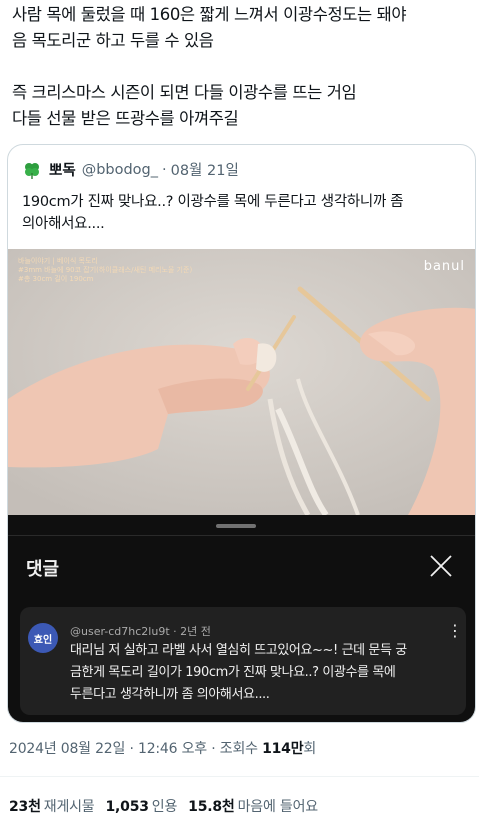  I want to click on clover-icon, so click(32, 170).